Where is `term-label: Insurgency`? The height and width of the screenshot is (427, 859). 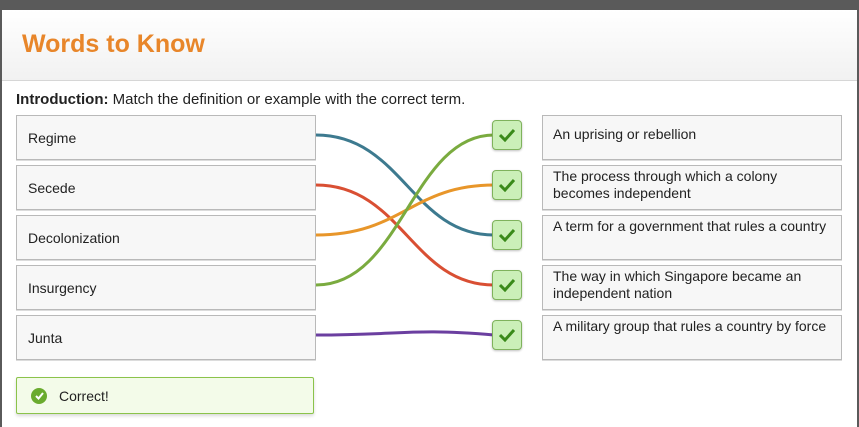 term-label: Insurgency is located at coordinates (62, 287).